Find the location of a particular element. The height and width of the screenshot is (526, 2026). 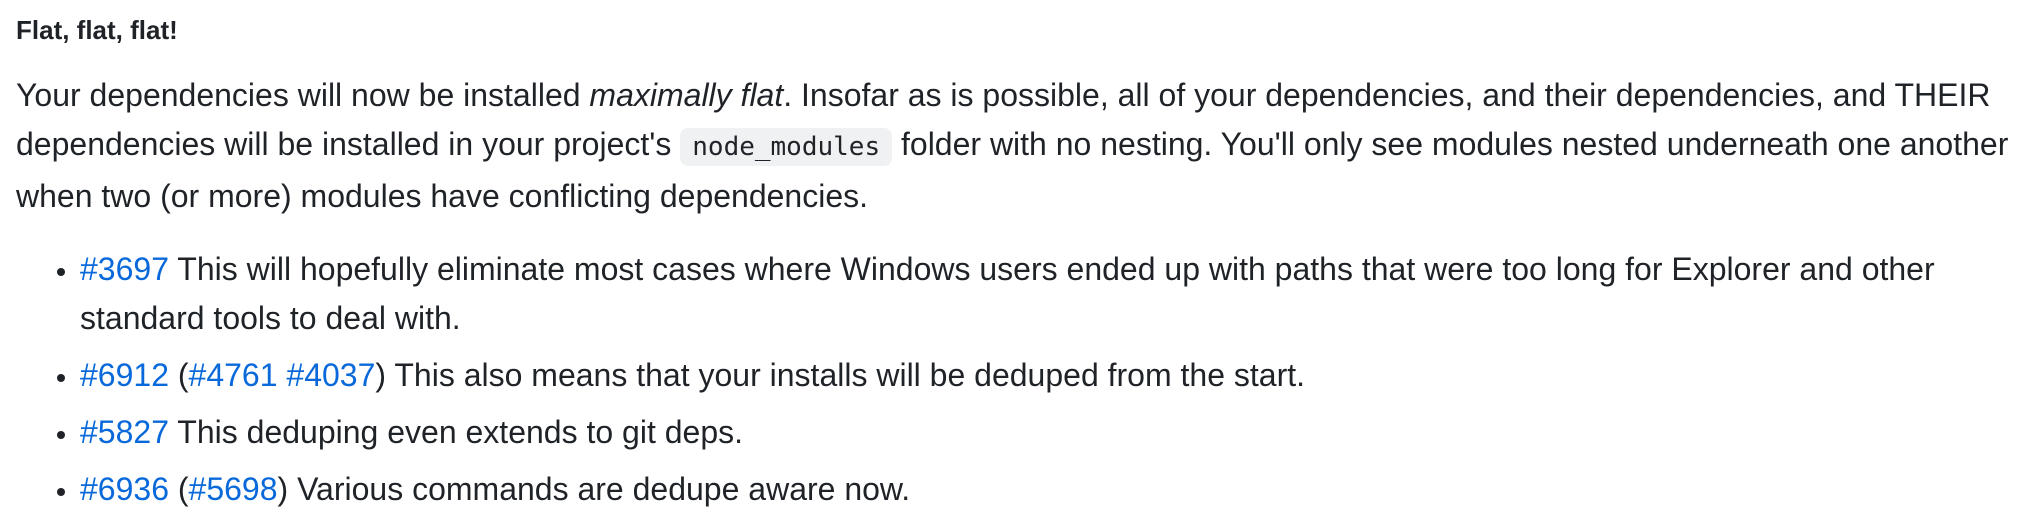

section-heading: Flat, flat, flat! is located at coordinates (97, 30).